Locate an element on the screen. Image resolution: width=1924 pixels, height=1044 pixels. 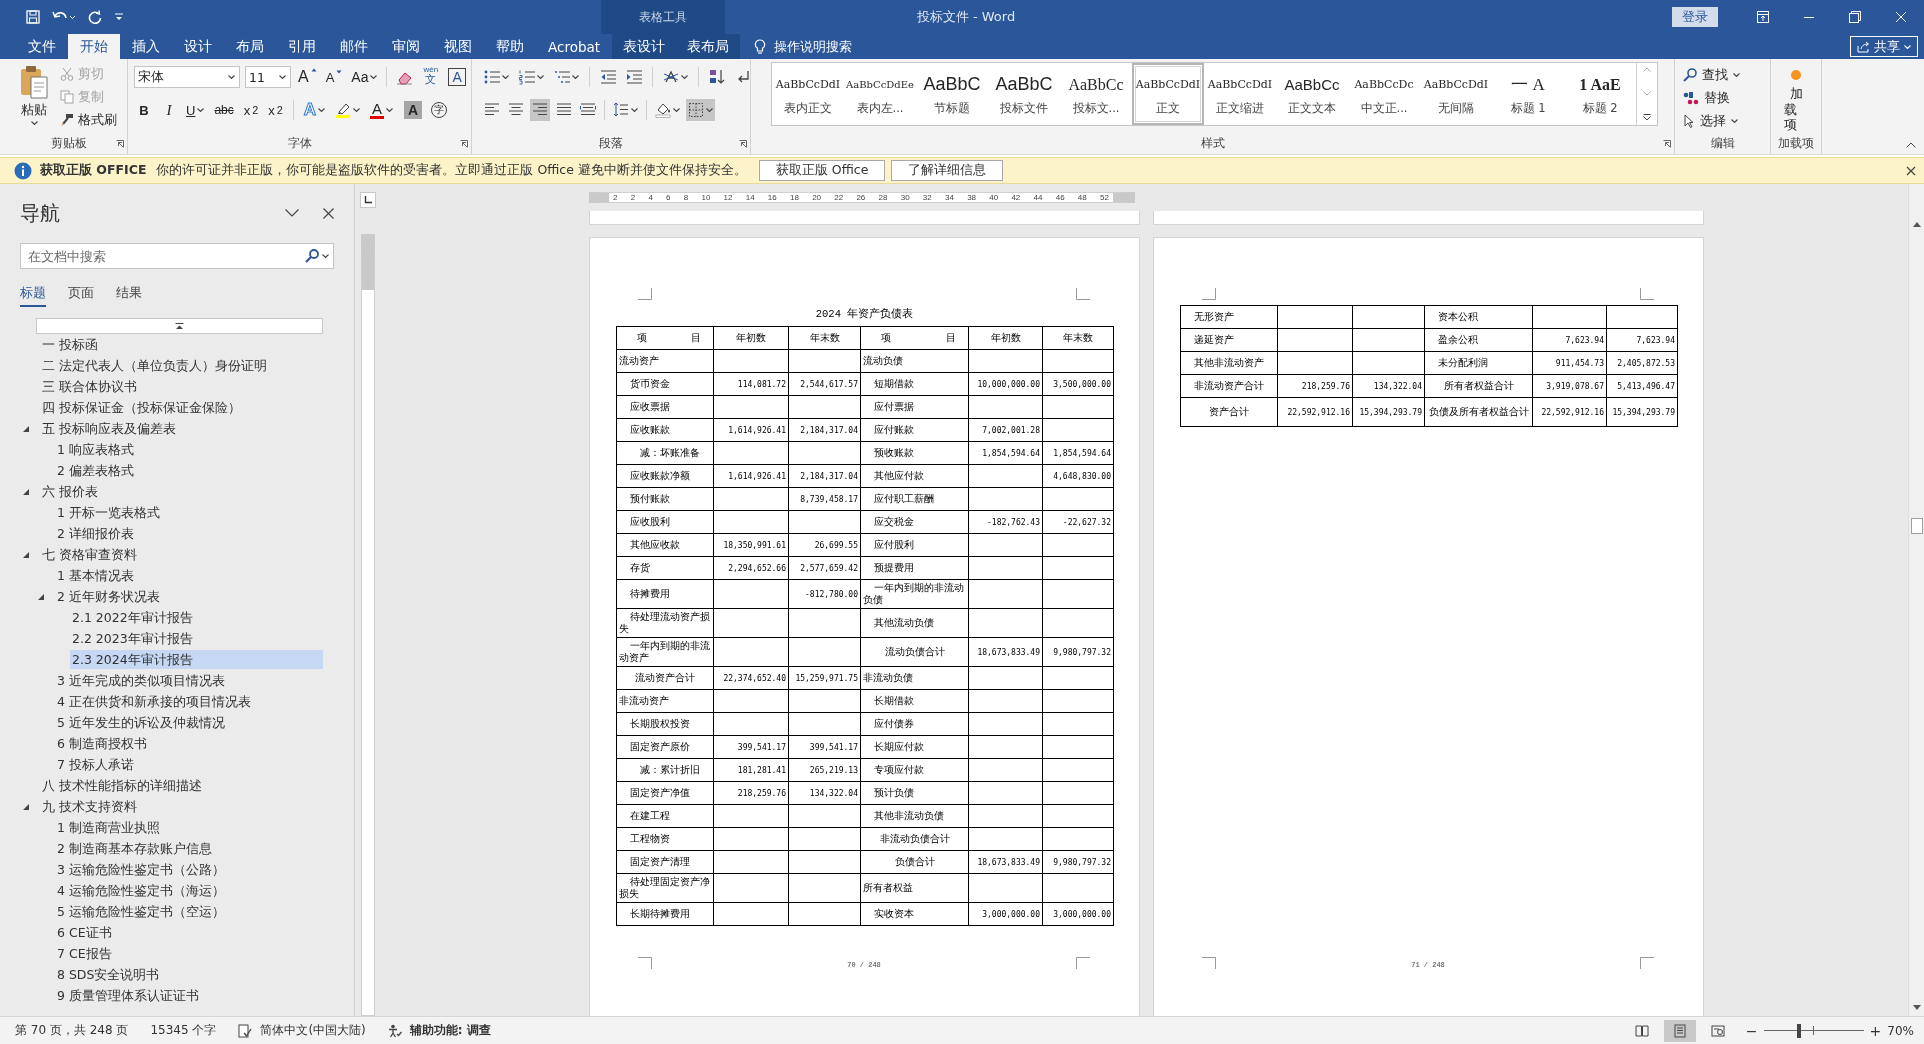
close-icon is located at coordinates (1911, 170).